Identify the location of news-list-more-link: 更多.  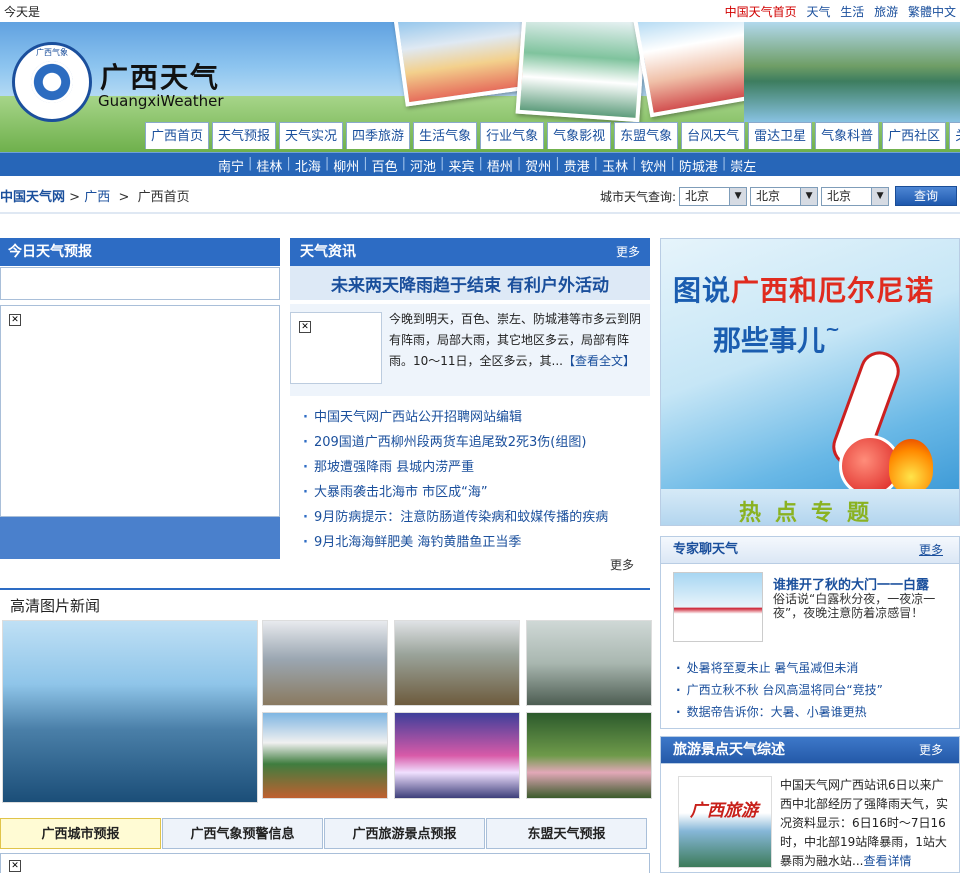
(622, 564).